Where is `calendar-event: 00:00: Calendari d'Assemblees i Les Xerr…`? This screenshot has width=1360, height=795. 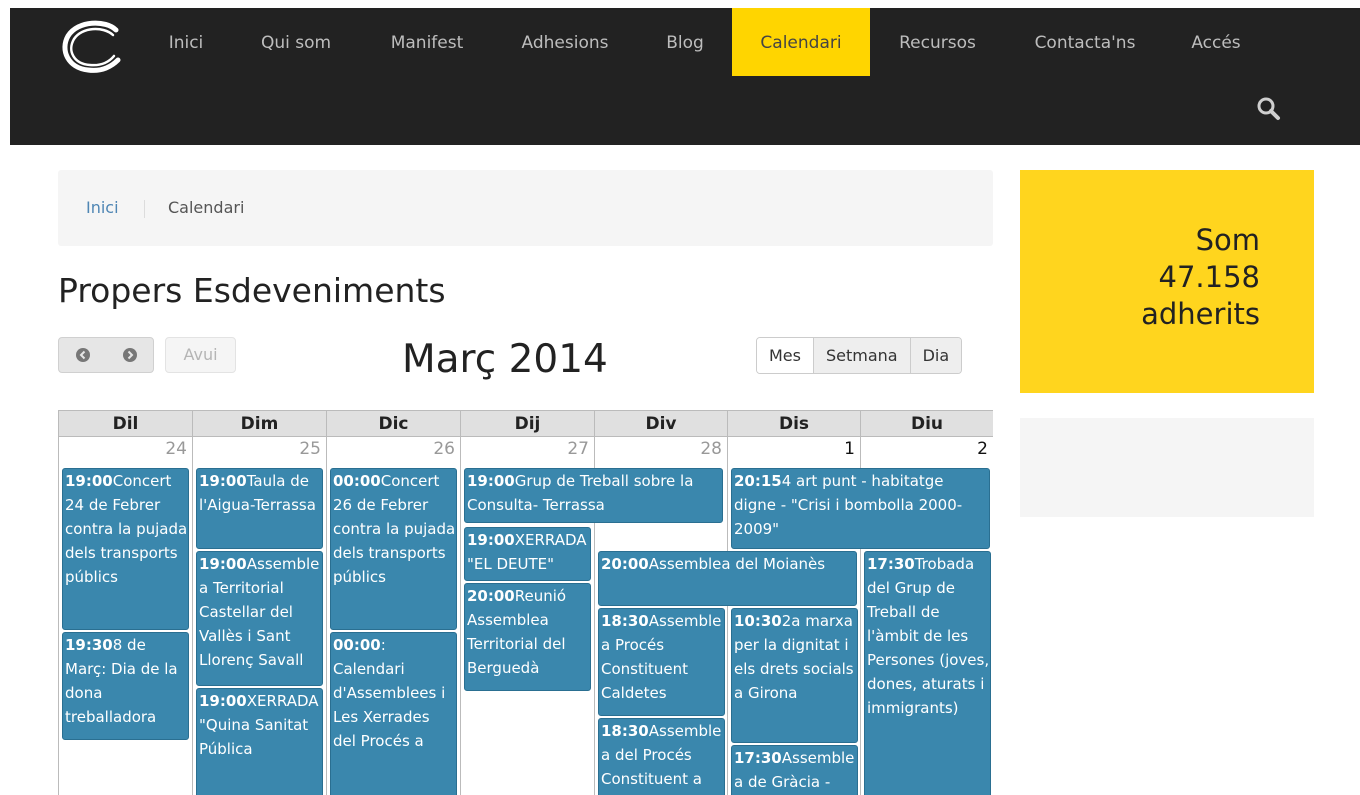
calendar-event: 00:00: Calendari d'Assemblees i Les Xerr… is located at coordinates (393, 713).